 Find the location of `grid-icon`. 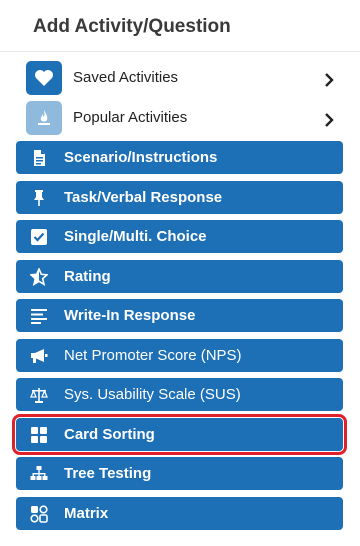

grid-icon is located at coordinates (39, 435).